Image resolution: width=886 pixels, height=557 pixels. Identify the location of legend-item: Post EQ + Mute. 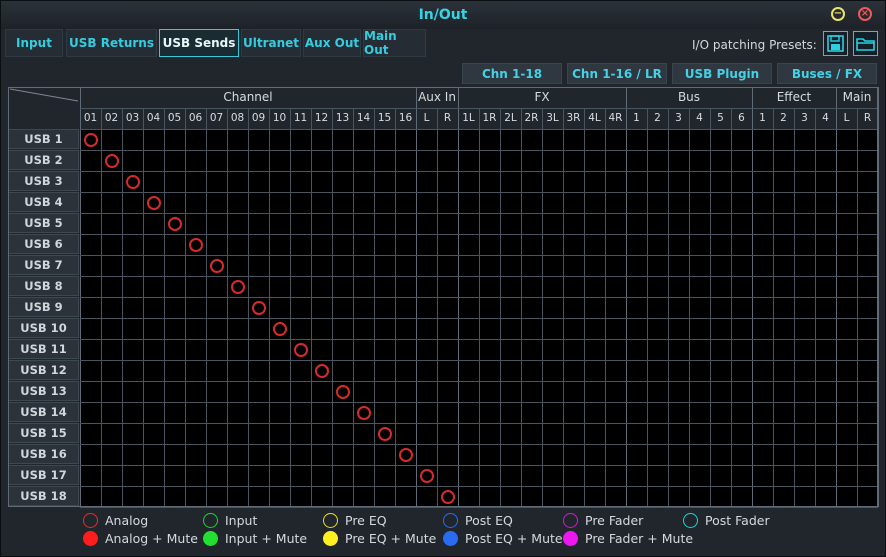
(503, 538).